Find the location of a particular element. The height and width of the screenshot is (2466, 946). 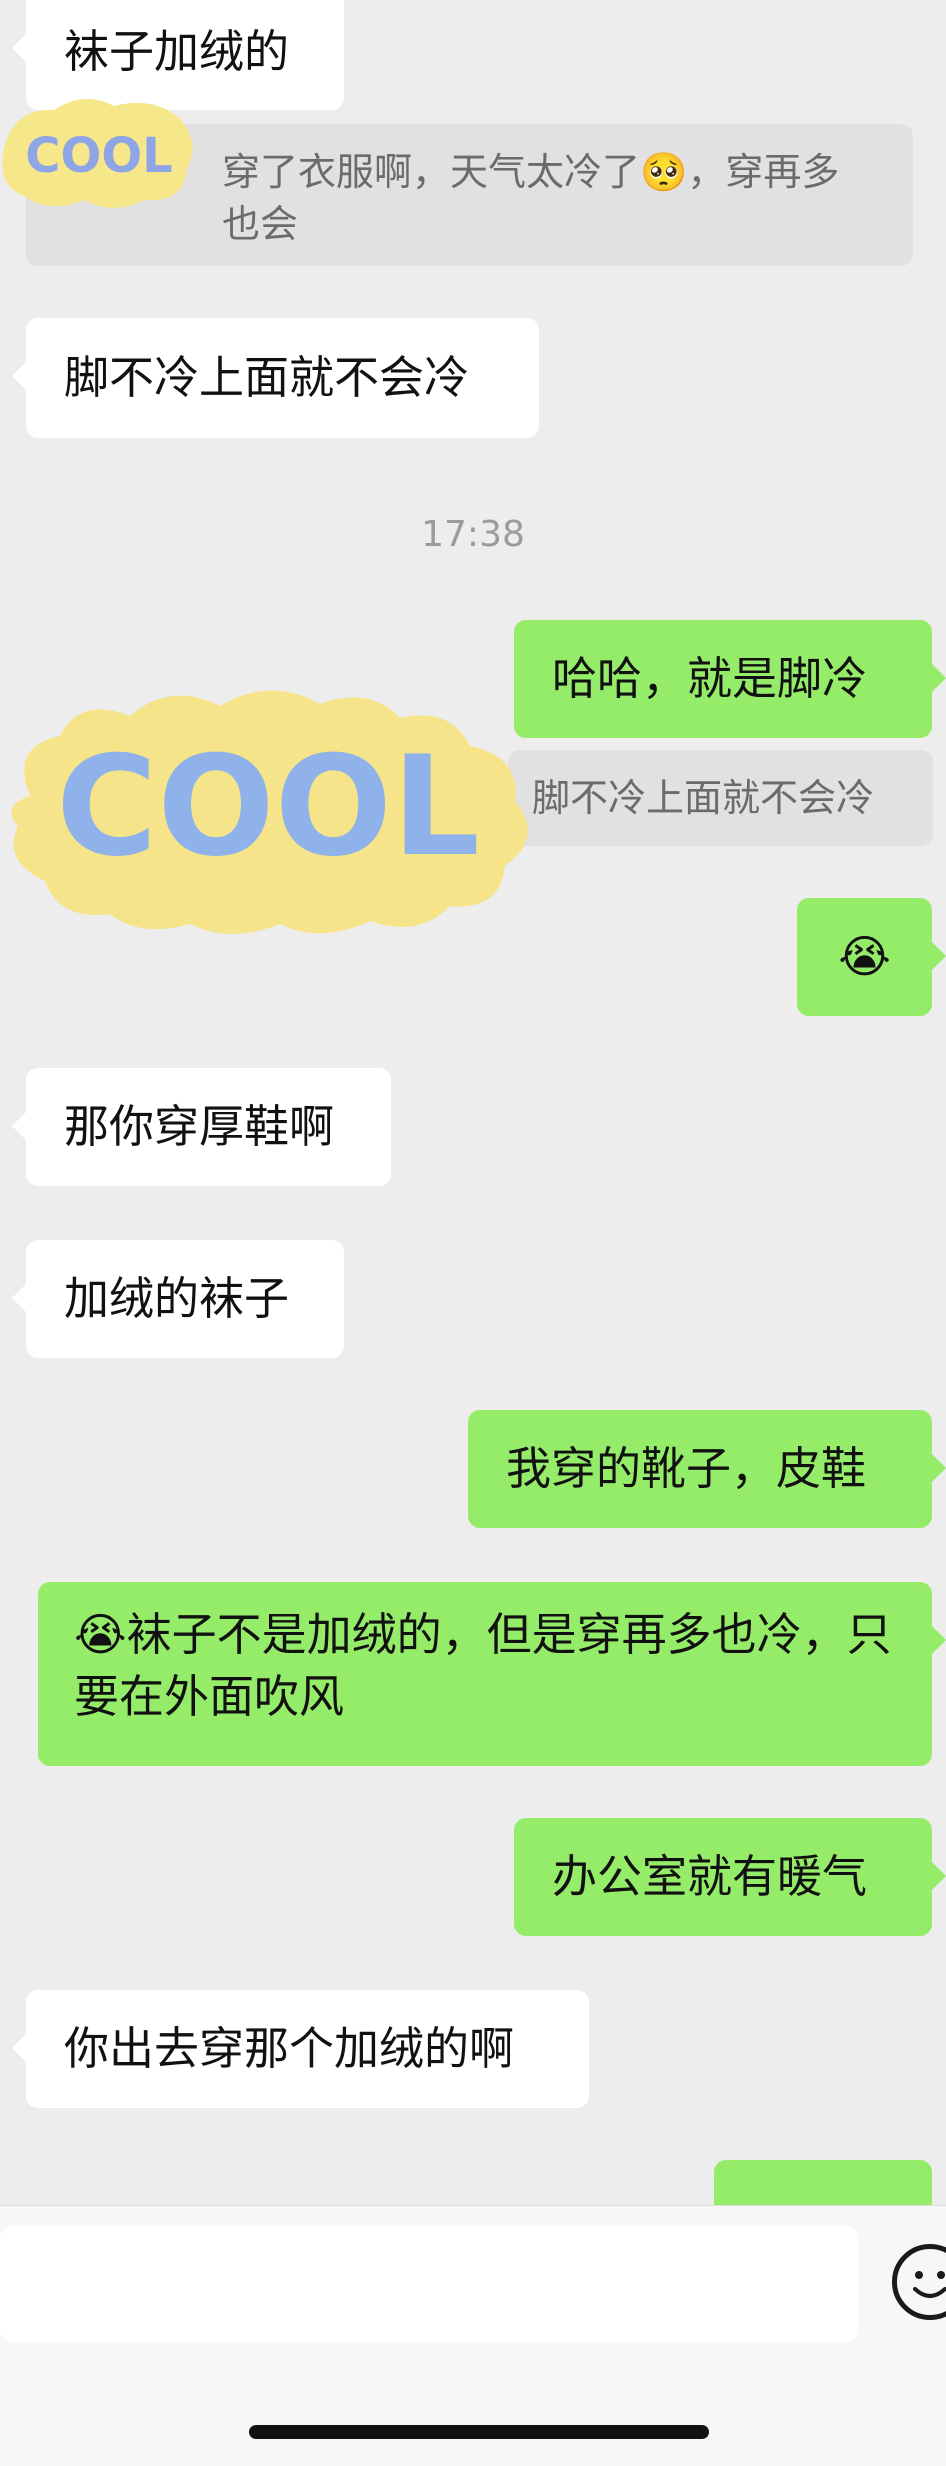

message-text: 你出去穿那个加绒的啊 is located at coordinates (289, 2048).